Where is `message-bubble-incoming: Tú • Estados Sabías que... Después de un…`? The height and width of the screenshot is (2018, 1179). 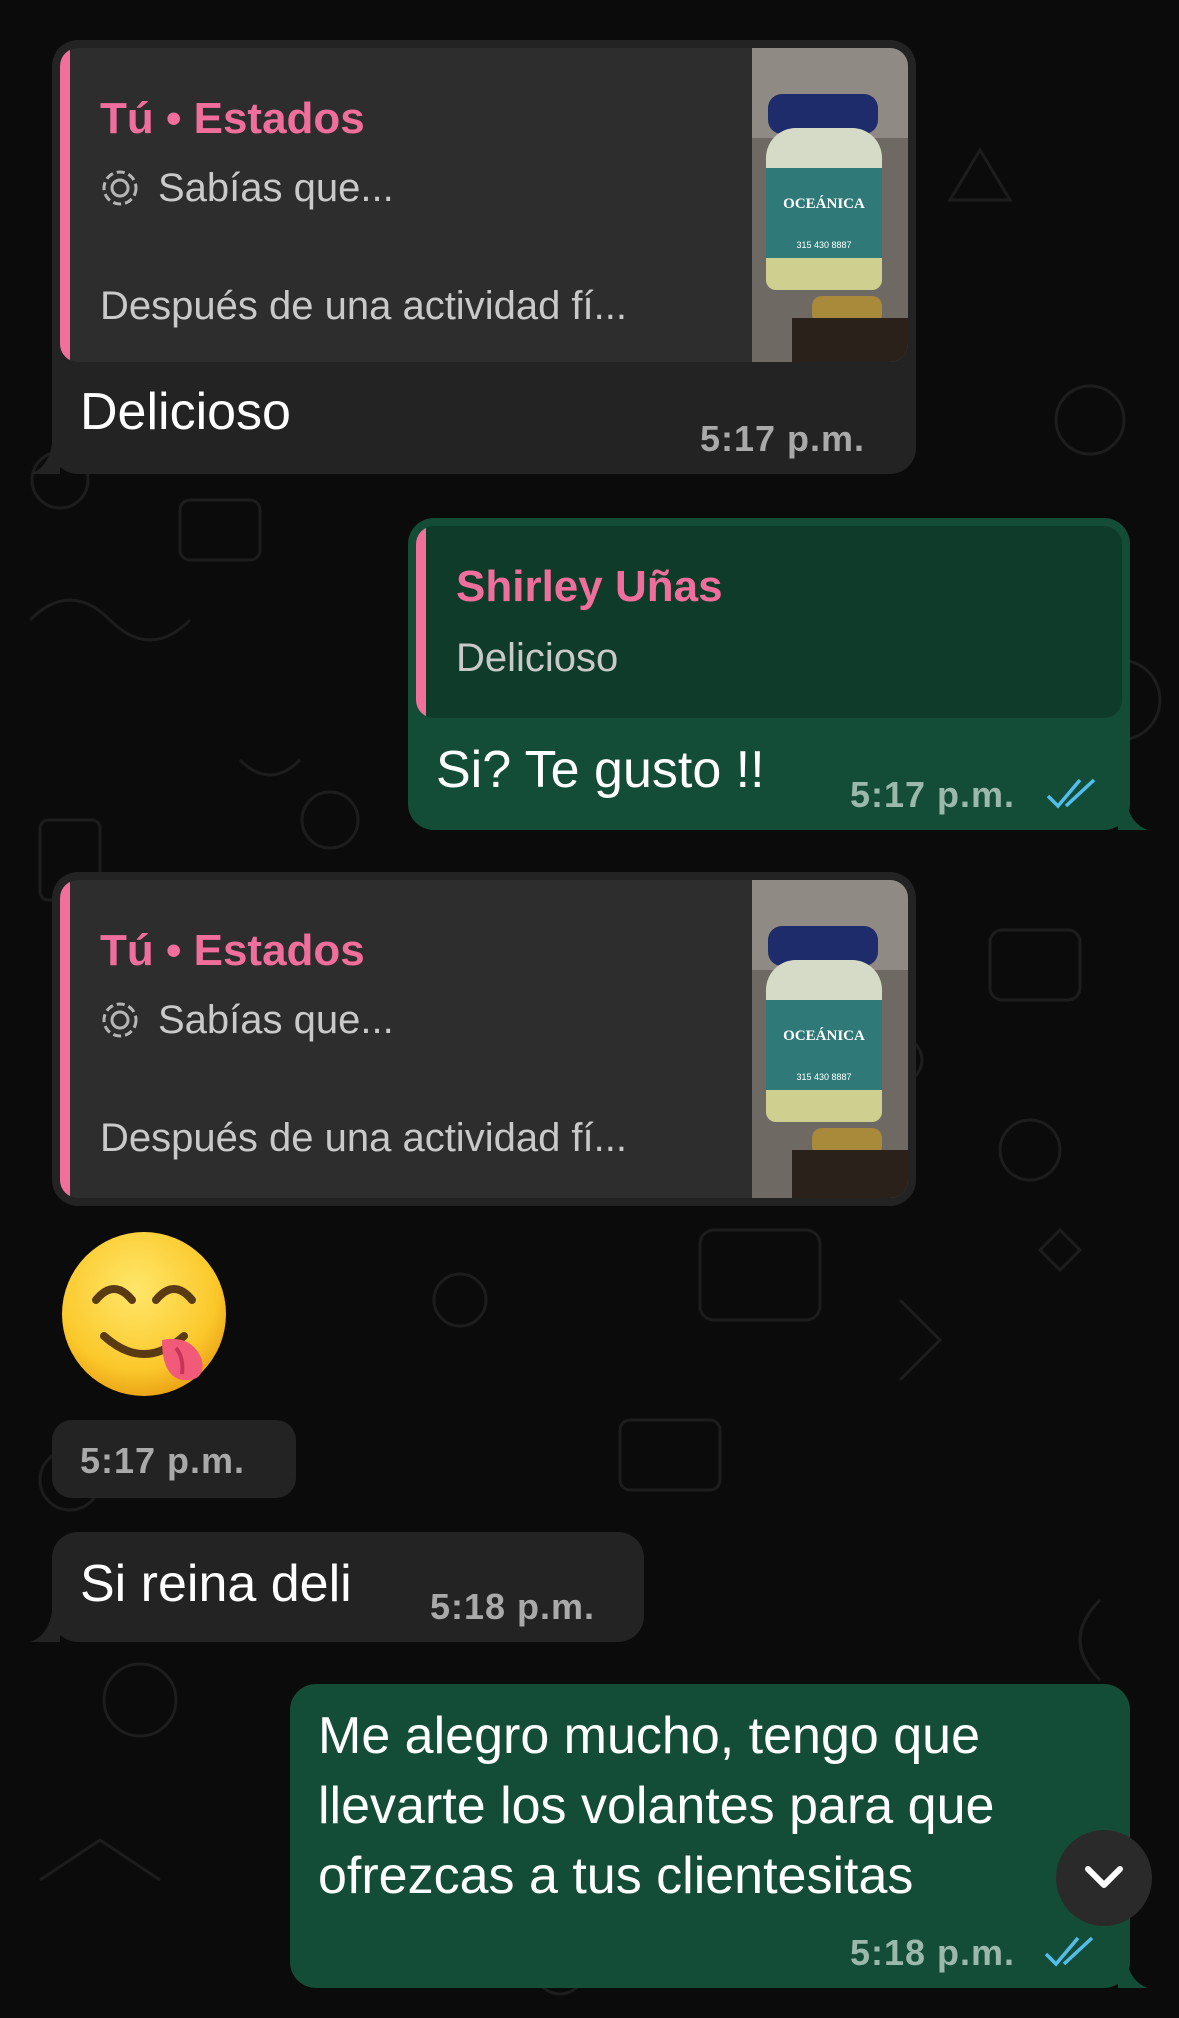 message-bubble-incoming: Tú • Estados Sabías que... Después de un… is located at coordinates (484, 1039).